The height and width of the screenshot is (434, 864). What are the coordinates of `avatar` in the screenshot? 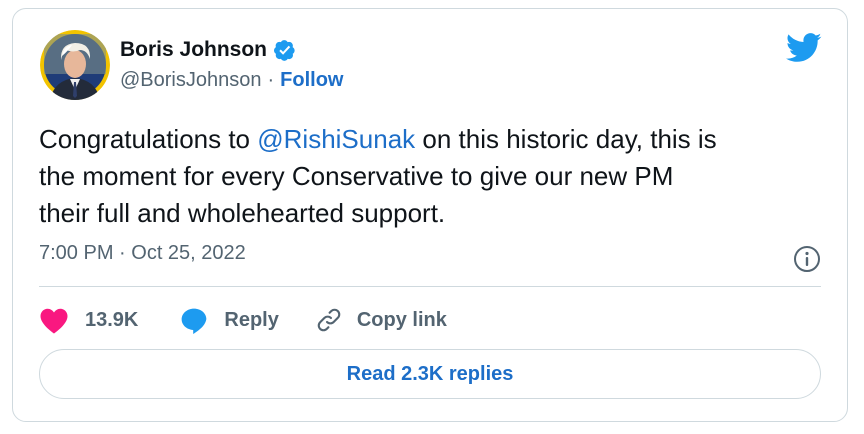 It's located at (75, 65).